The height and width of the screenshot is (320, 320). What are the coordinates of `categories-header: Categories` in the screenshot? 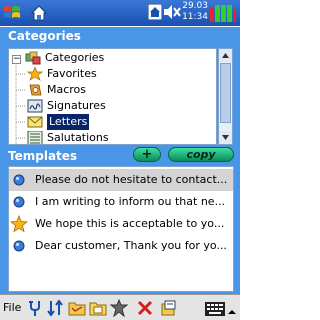 It's located at (120, 36).